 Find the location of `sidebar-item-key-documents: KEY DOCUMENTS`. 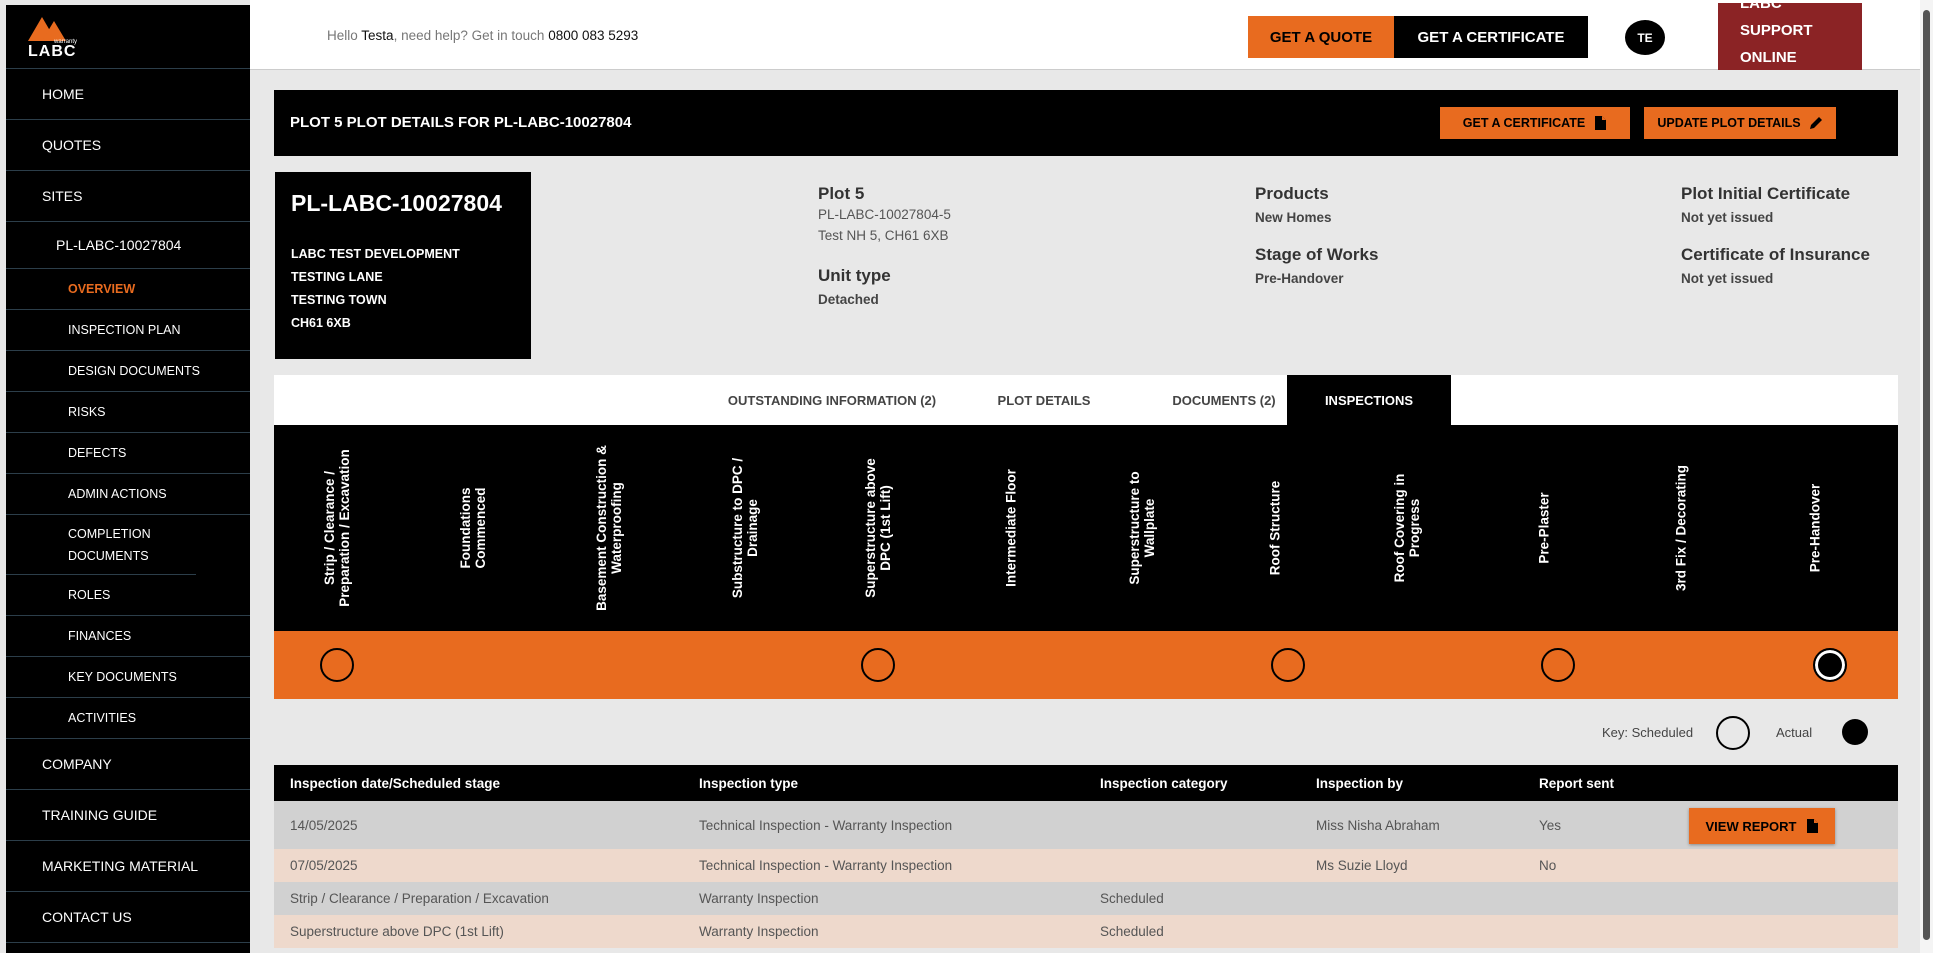

sidebar-item-key-documents: KEY DOCUMENTS is located at coordinates (128, 677).